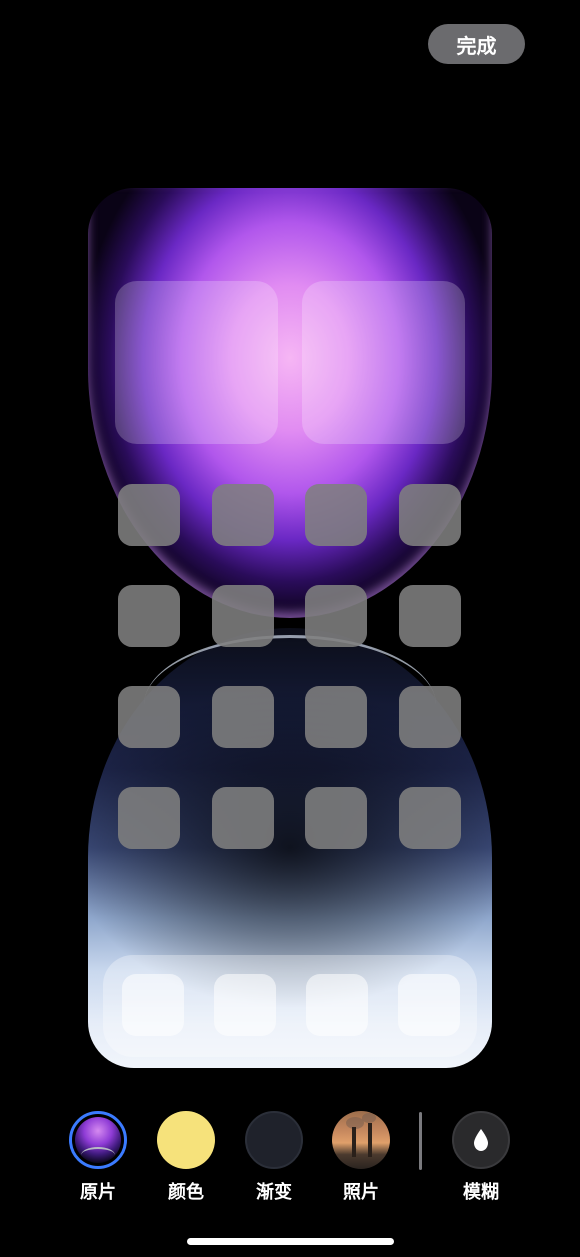  What do you see at coordinates (476, 44) in the screenshot?
I see `done-button: 完成` at bounding box center [476, 44].